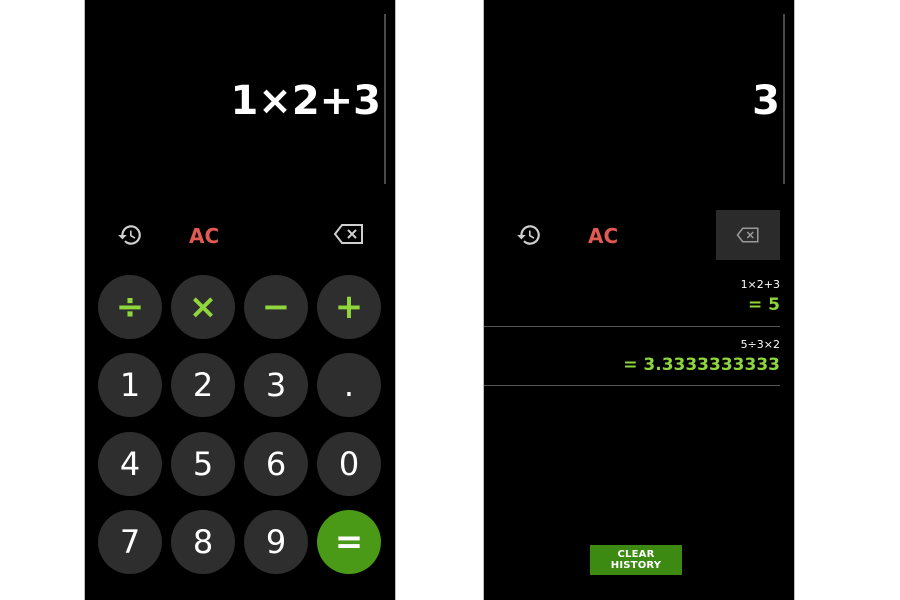  Describe the element at coordinates (203, 385) in the screenshot. I see `digit-2-button: 2` at that location.